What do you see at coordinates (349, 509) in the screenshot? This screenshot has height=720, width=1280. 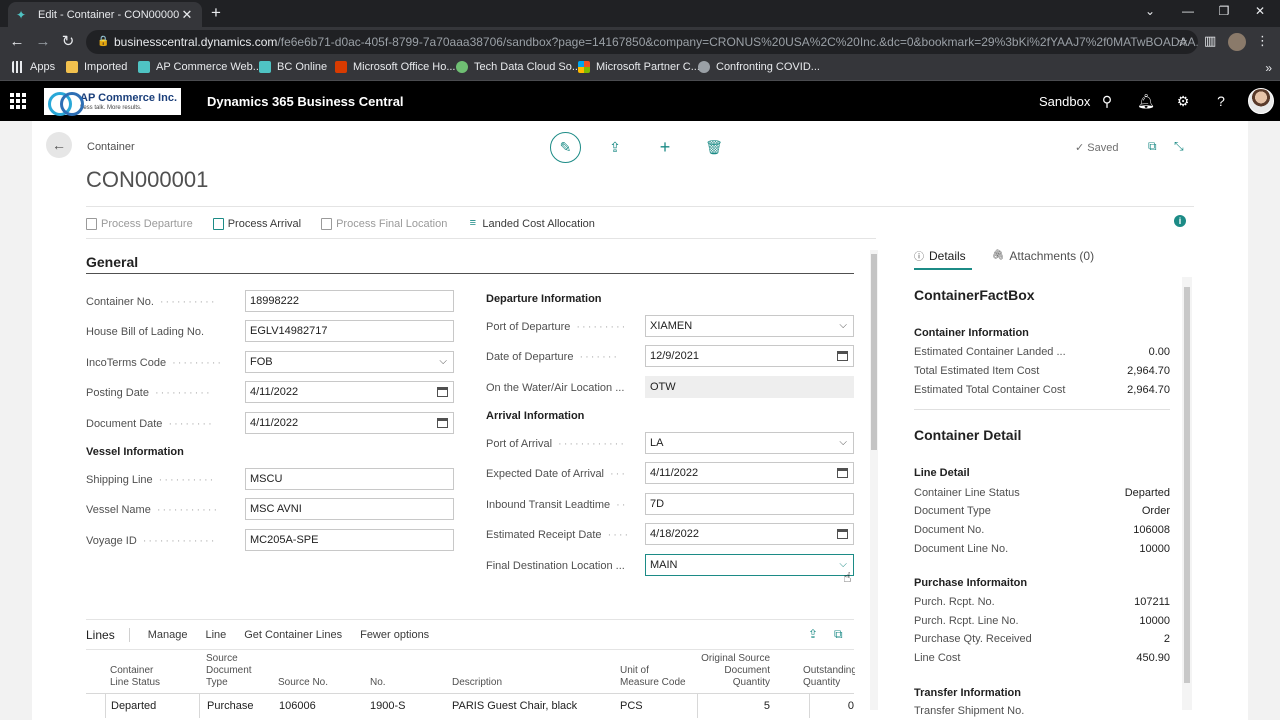 I see `vessel-name-input: MSC AVNI` at bounding box center [349, 509].